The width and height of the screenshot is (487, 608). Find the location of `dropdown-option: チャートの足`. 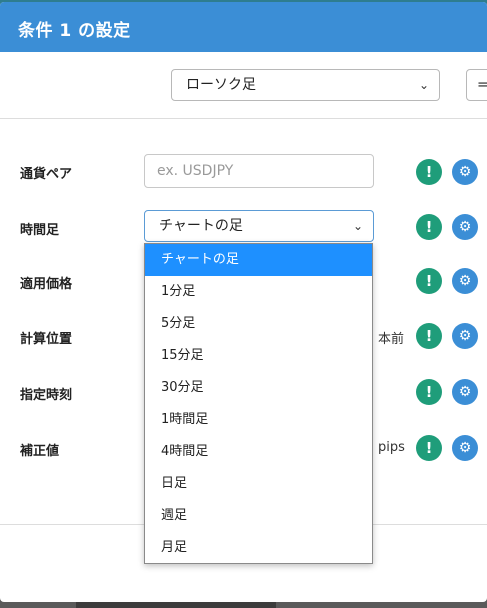

dropdown-option: チャートの足 is located at coordinates (258, 260).